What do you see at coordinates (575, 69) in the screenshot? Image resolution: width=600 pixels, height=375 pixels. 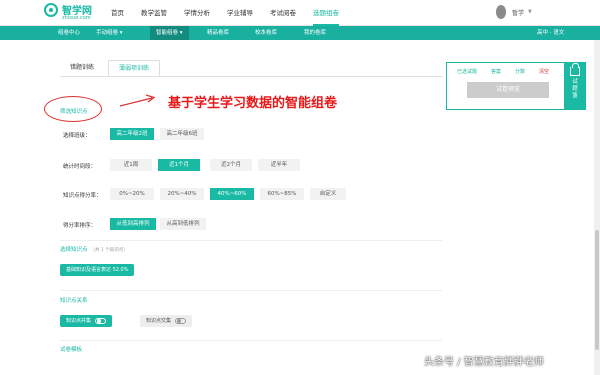 I see `basket-icon` at bounding box center [575, 69].